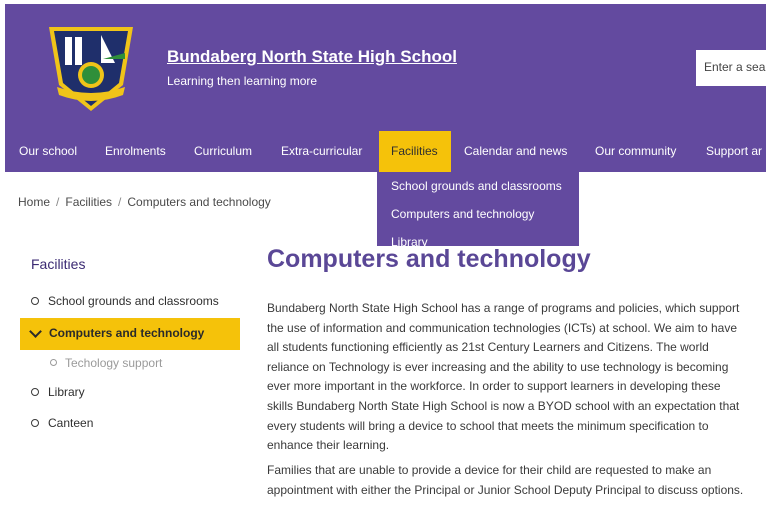  What do you see at coordinates (88, 202) in the screenshot?
I see `breadcrumb-facilities: Facilities` at bounding box center [88, 202].